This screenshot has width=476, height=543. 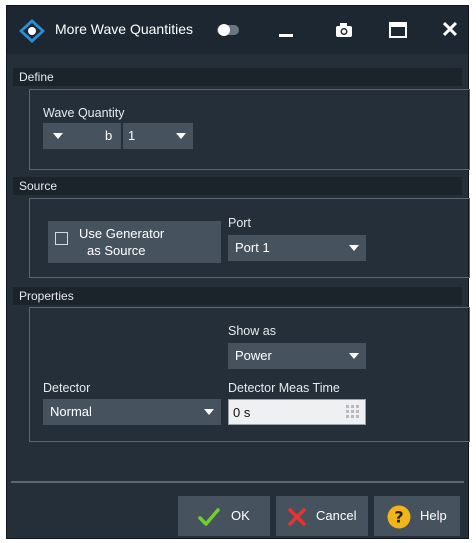 What do you see at coordinates (353, 412) in the screenshot?
I see `keypad-icon` at bounding box center [353, 412].